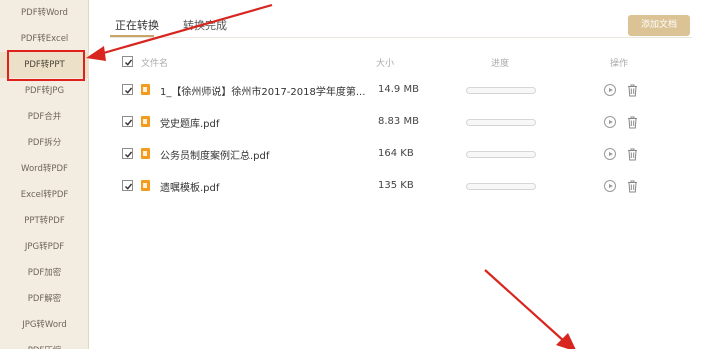  I want to click on sidebar-item-jpg-to-word: JPG转Word, so click(44, 325).